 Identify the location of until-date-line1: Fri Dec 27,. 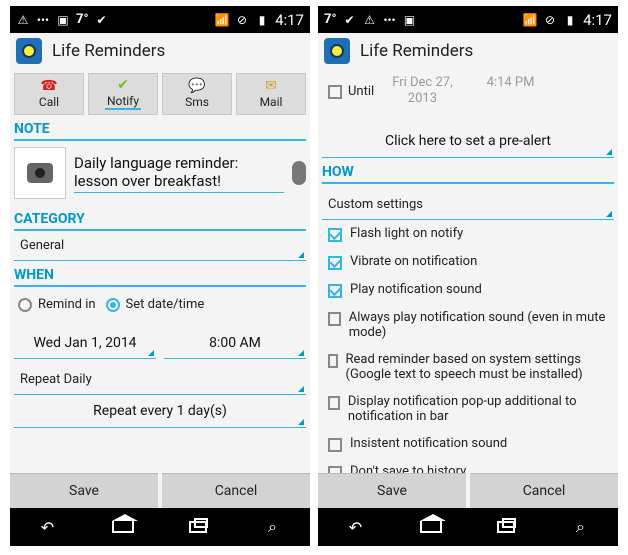
(422, 82).